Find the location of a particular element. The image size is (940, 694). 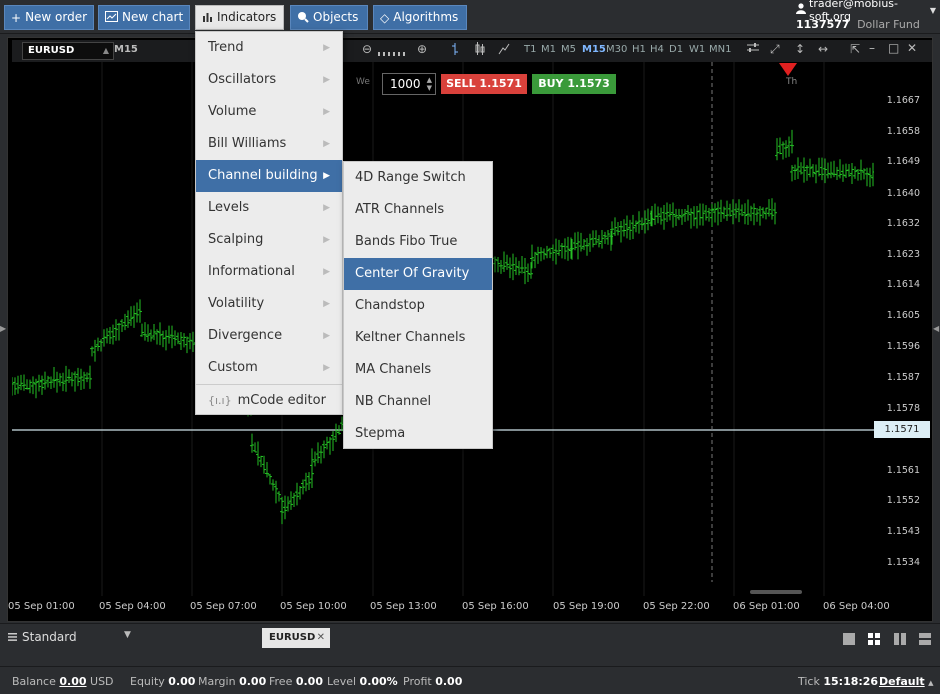

timeframe-m30: M30 is located at coordinates (616, 49).